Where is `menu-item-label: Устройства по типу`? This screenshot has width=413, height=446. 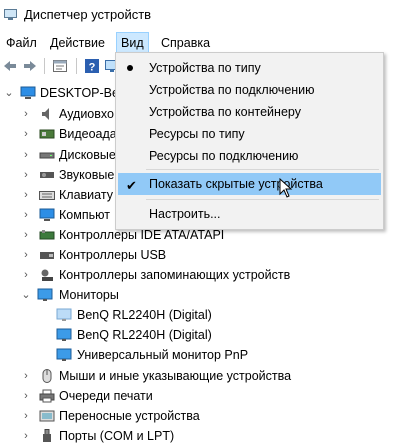 menu-item-label: Устройства по типу is located at coordinates (205, 68).